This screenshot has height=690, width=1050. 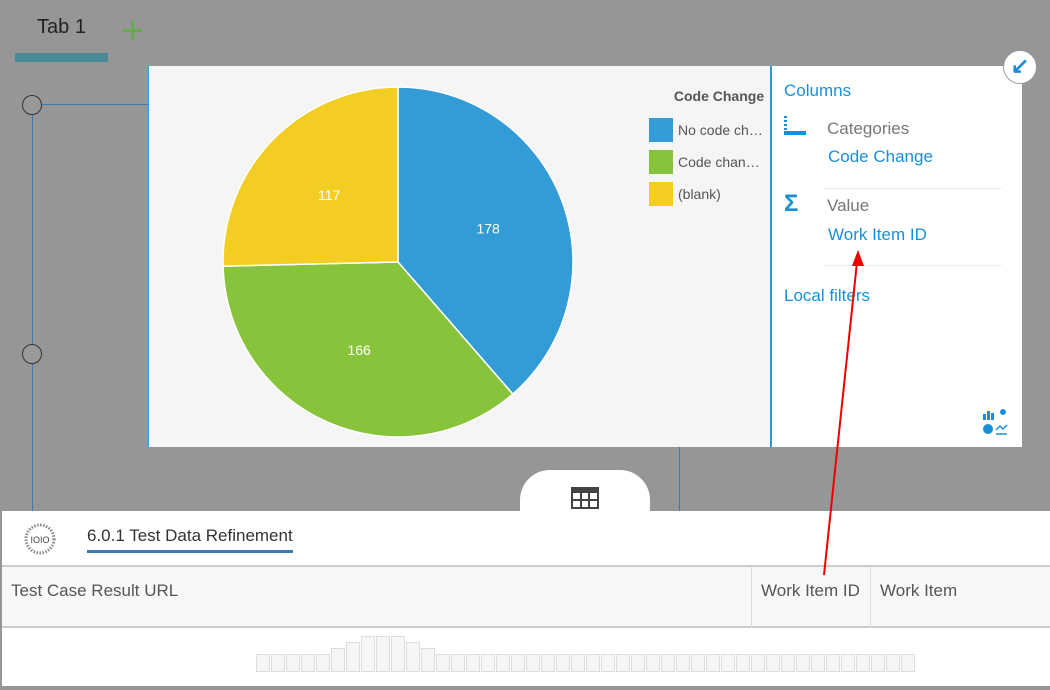 I want to click on loading-indicator, so click(x=585, y=654).